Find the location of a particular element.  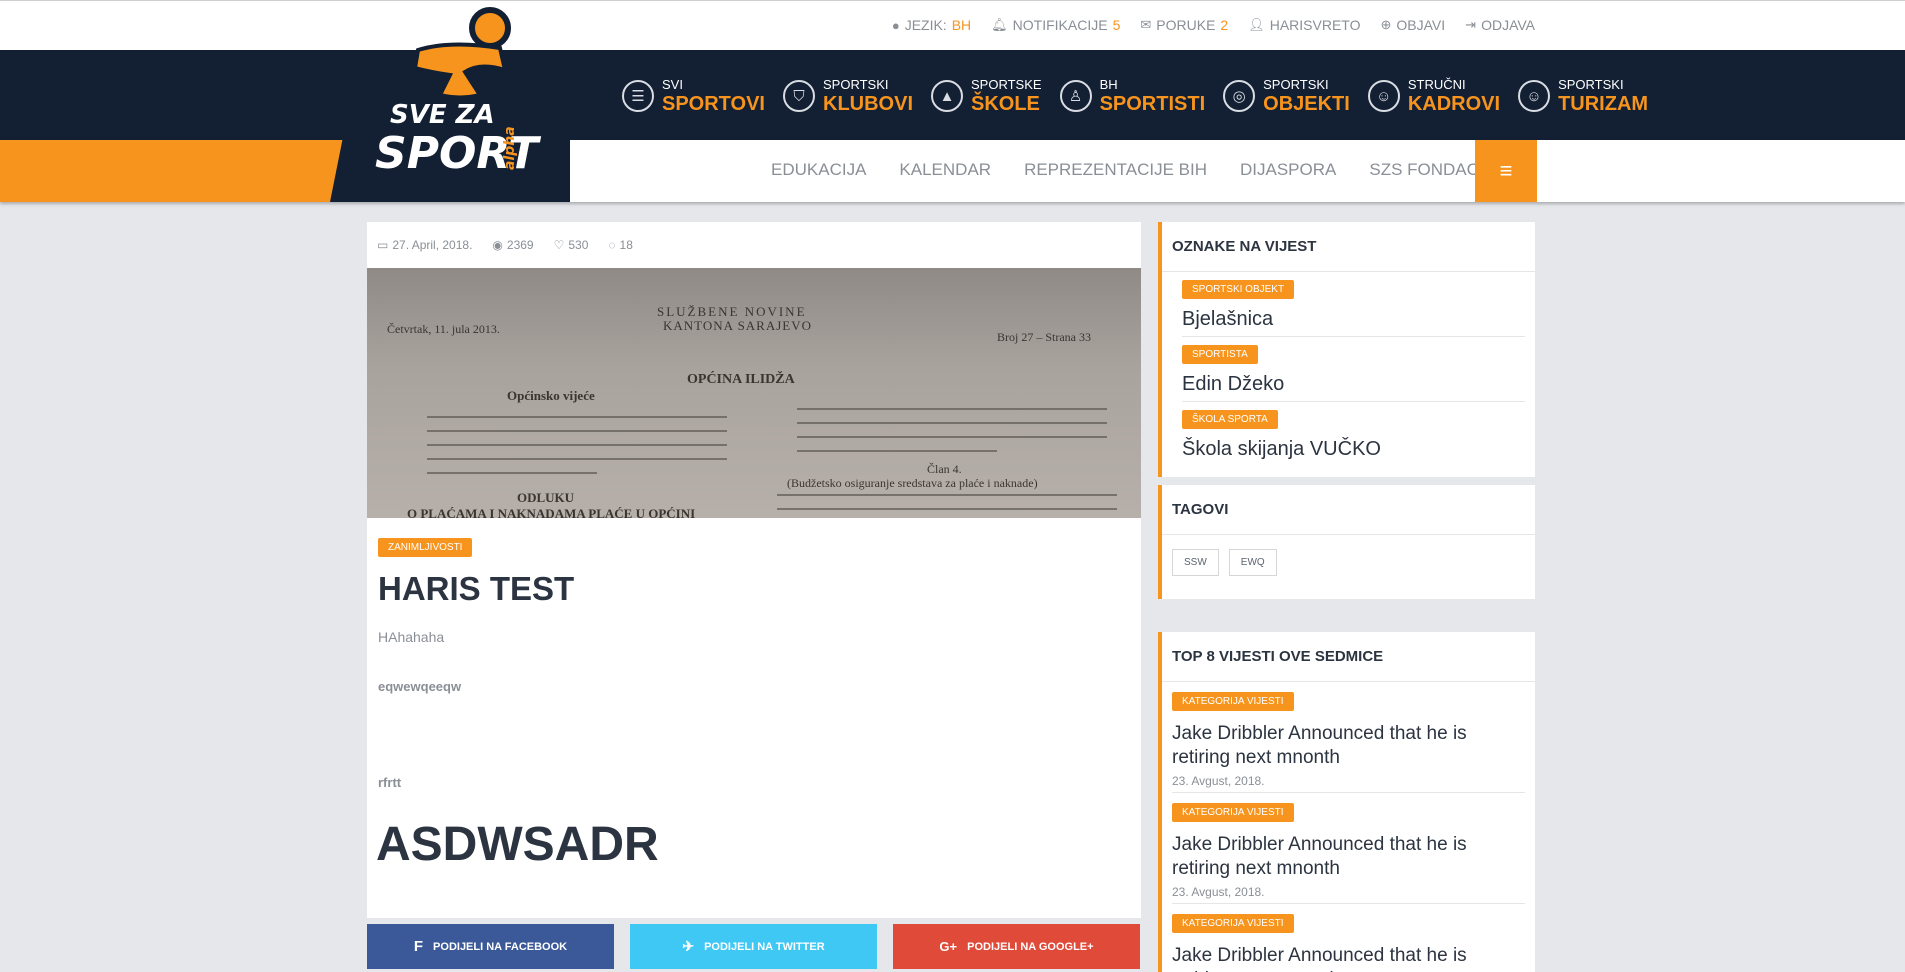

sign-out-icon: ⇥ is located at coordinates (1471, 24).